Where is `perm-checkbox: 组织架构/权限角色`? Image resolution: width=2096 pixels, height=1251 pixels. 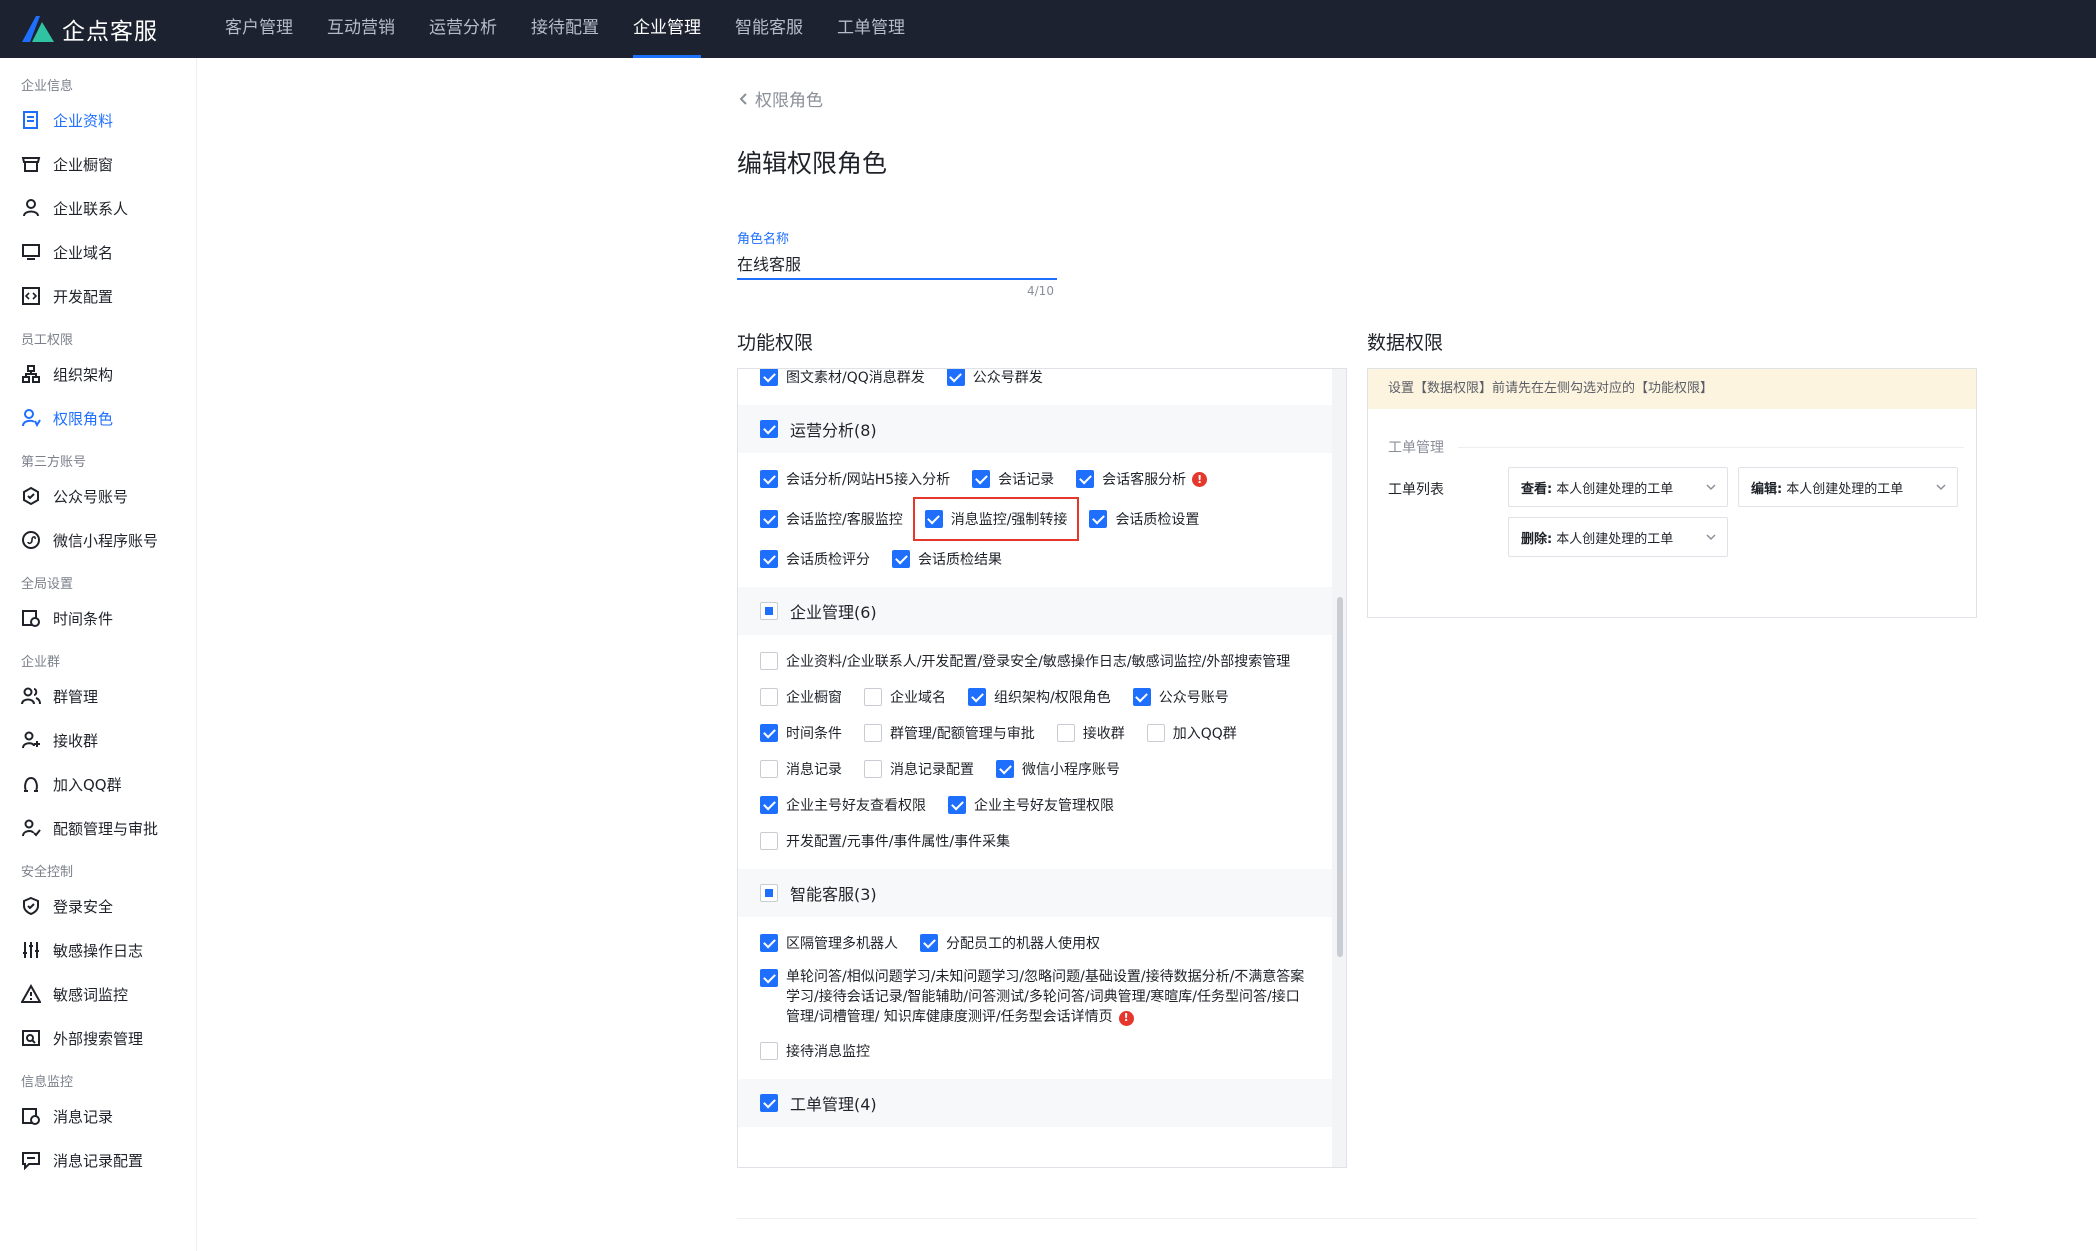
perm-checkbox: 组织架构/权限角色 is located at coordinates (1039, 697).